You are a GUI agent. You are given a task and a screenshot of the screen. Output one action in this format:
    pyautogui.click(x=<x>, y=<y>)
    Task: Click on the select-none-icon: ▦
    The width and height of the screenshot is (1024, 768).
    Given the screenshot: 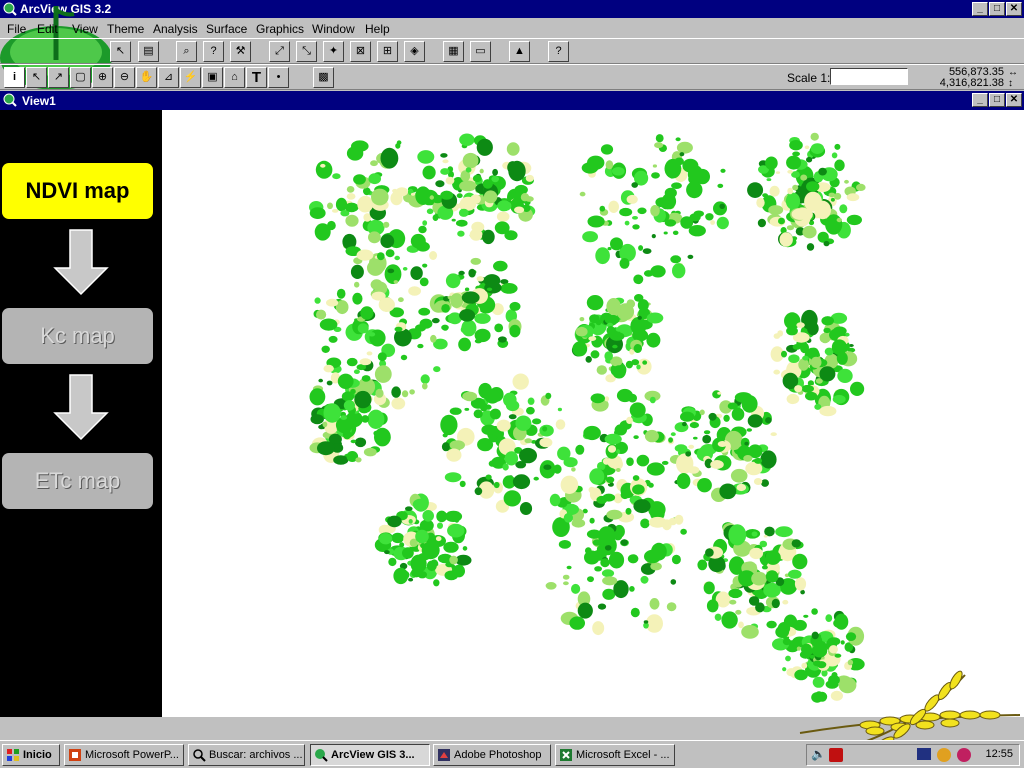 What is the action you would take?
    pyautogui.click(x=453, y=51)
    